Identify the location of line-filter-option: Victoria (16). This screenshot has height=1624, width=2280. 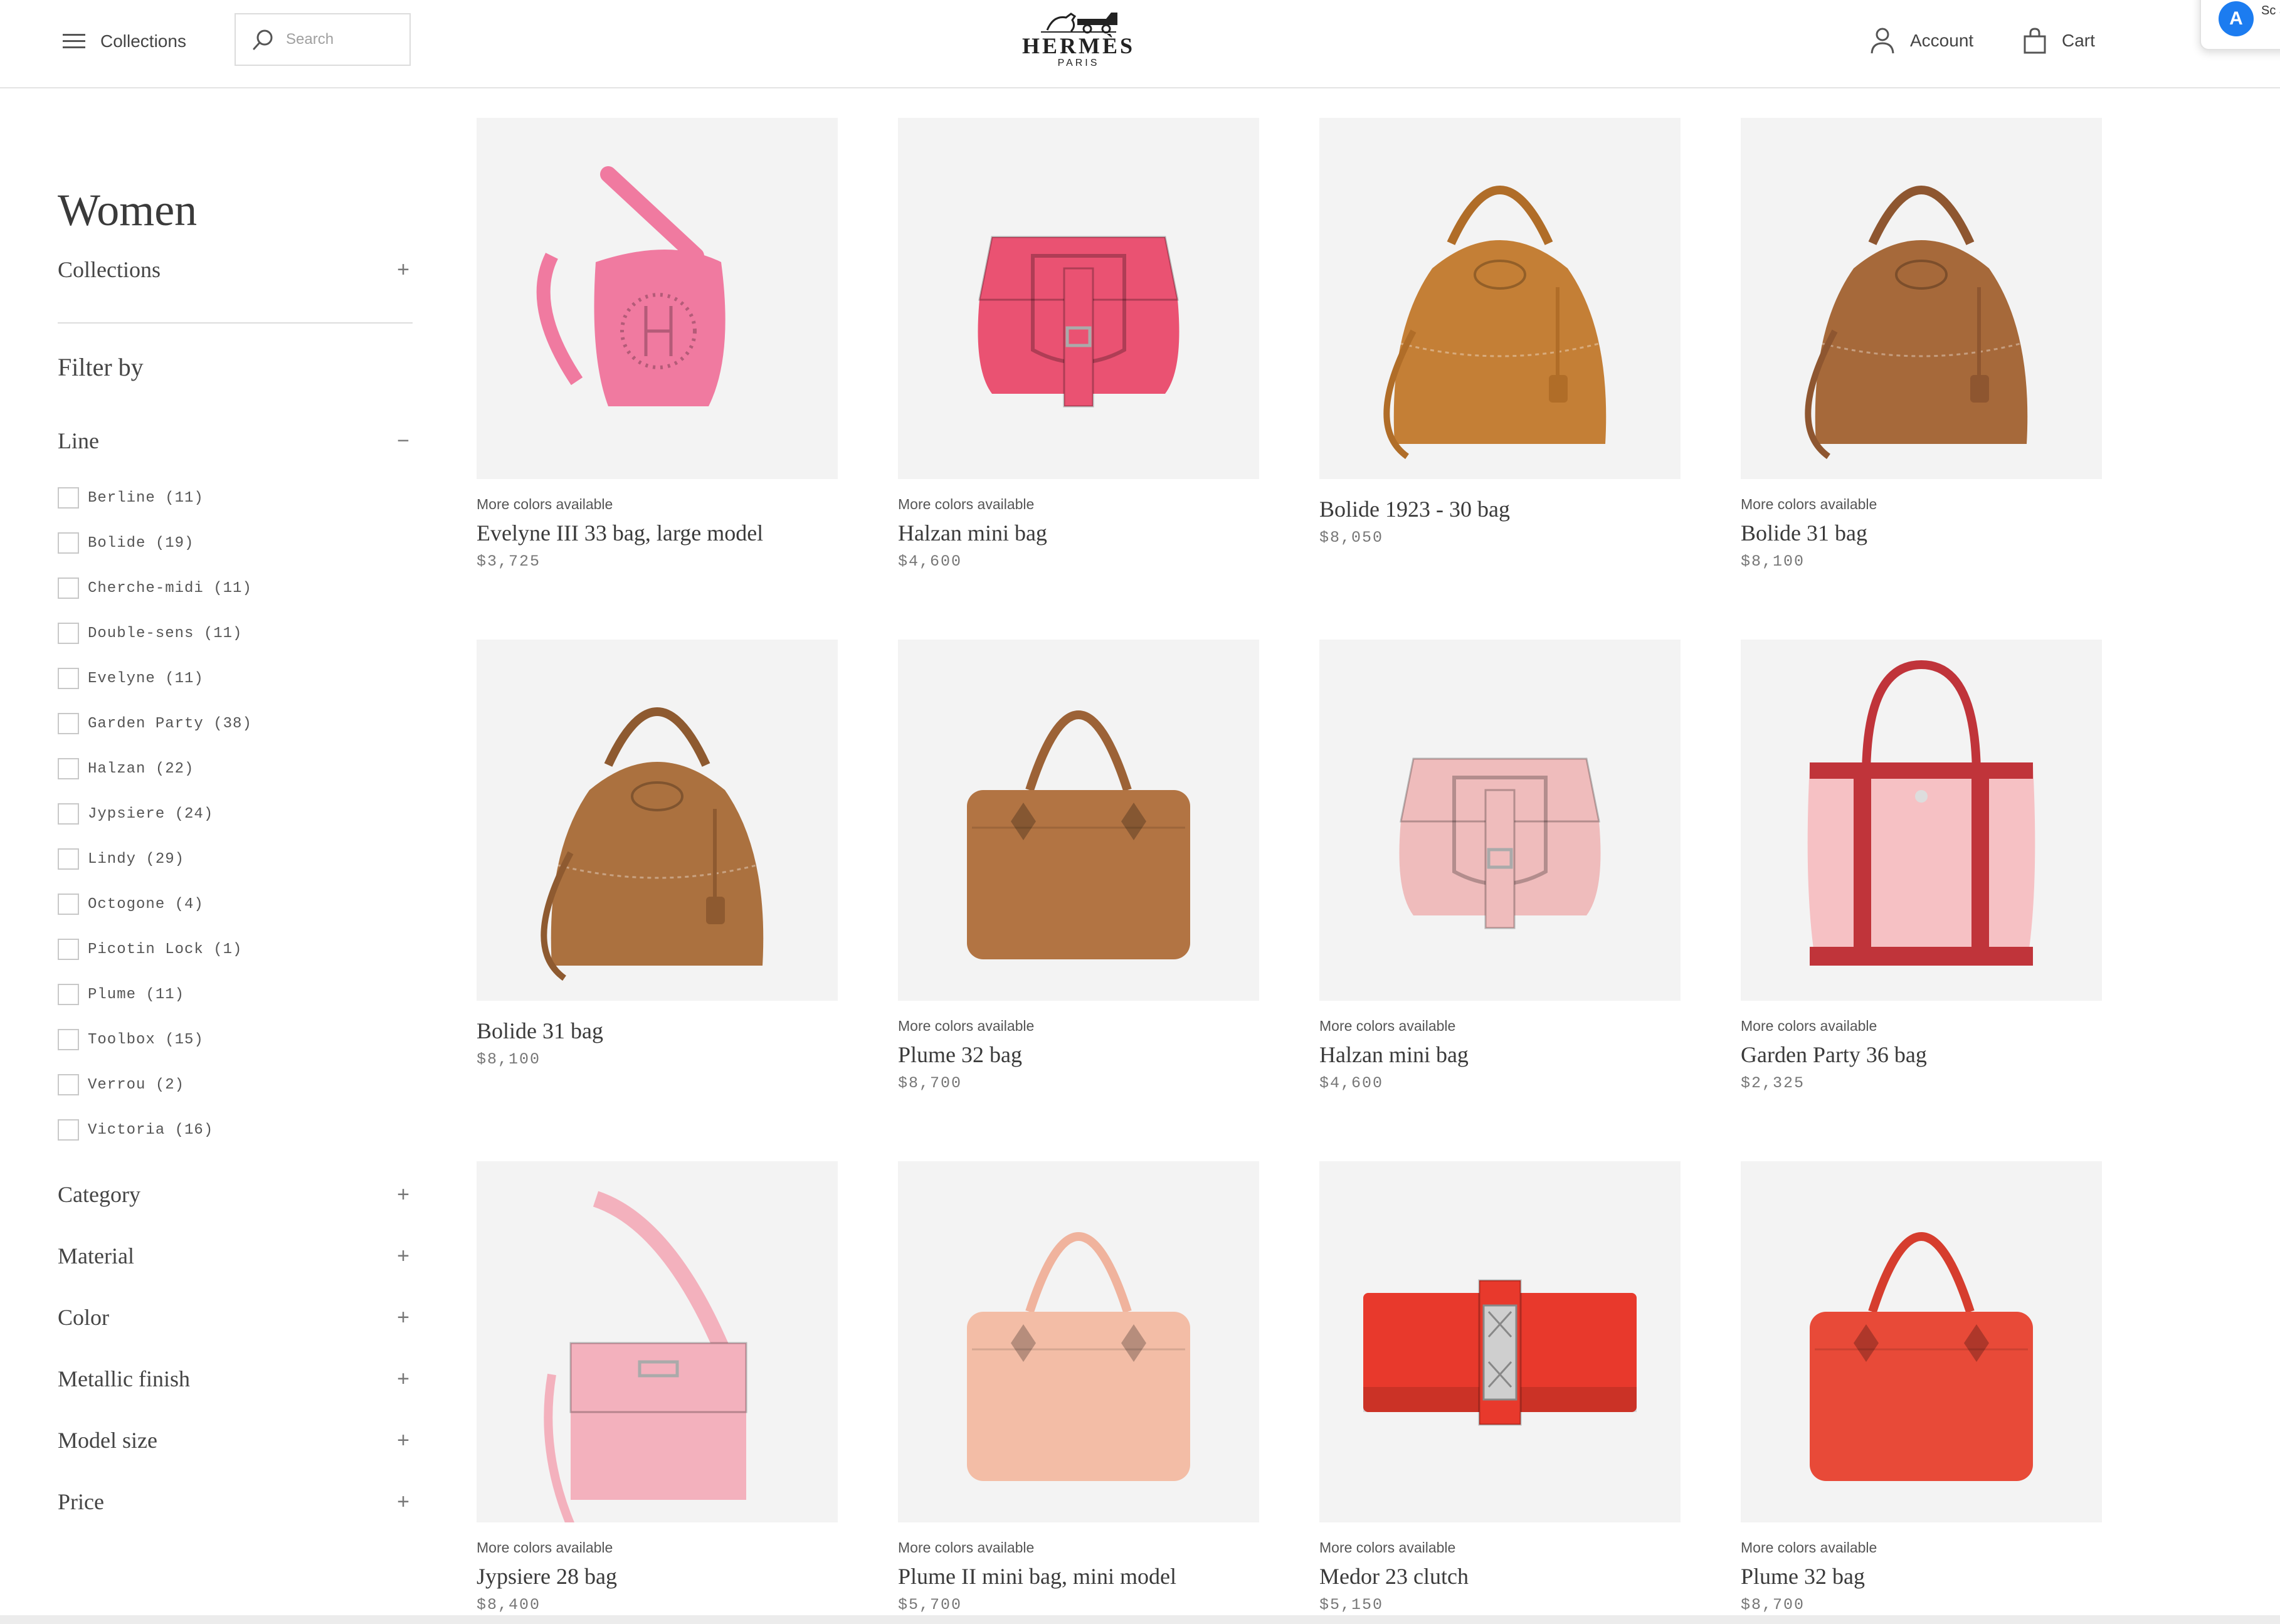
(236, 1130).